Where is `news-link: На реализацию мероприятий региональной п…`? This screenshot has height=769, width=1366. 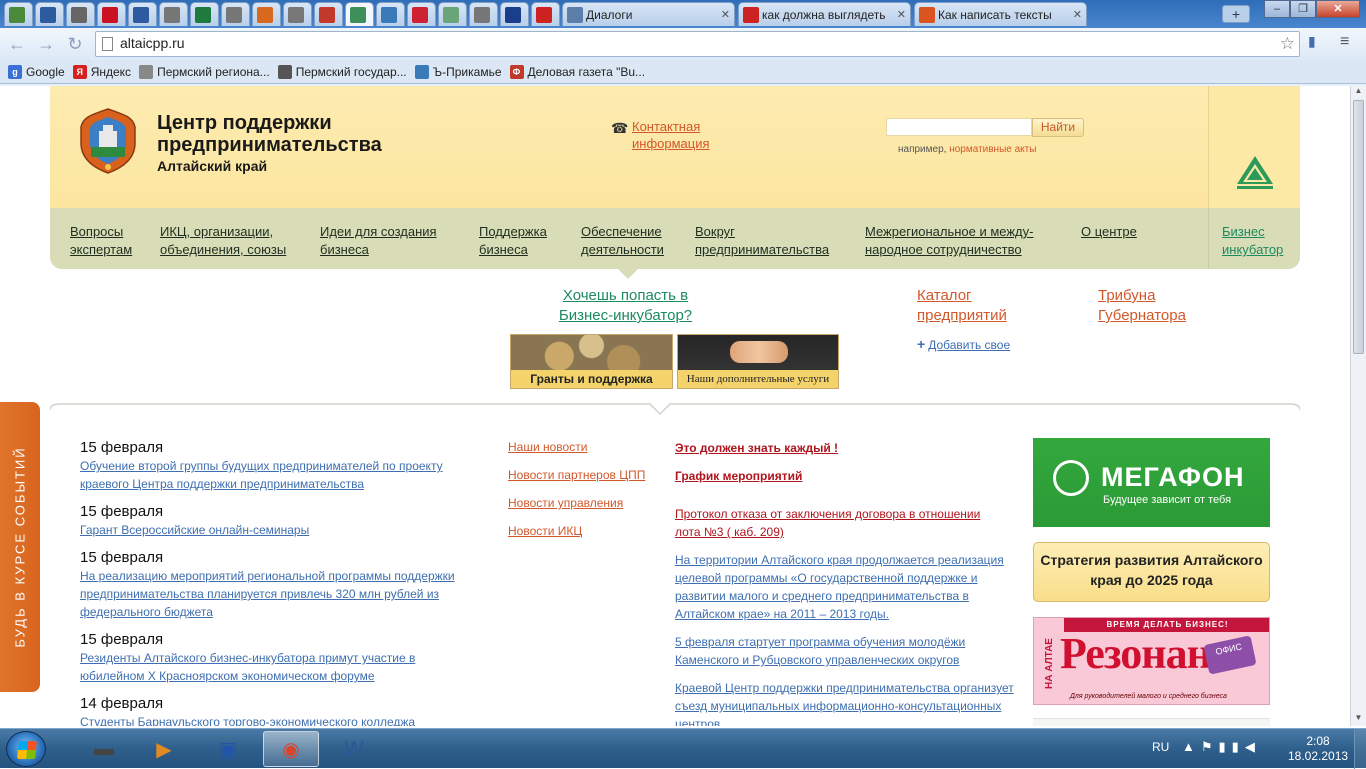 news-link: На реализацию мероприятий региональной п… is located at coordinates (280, 594).